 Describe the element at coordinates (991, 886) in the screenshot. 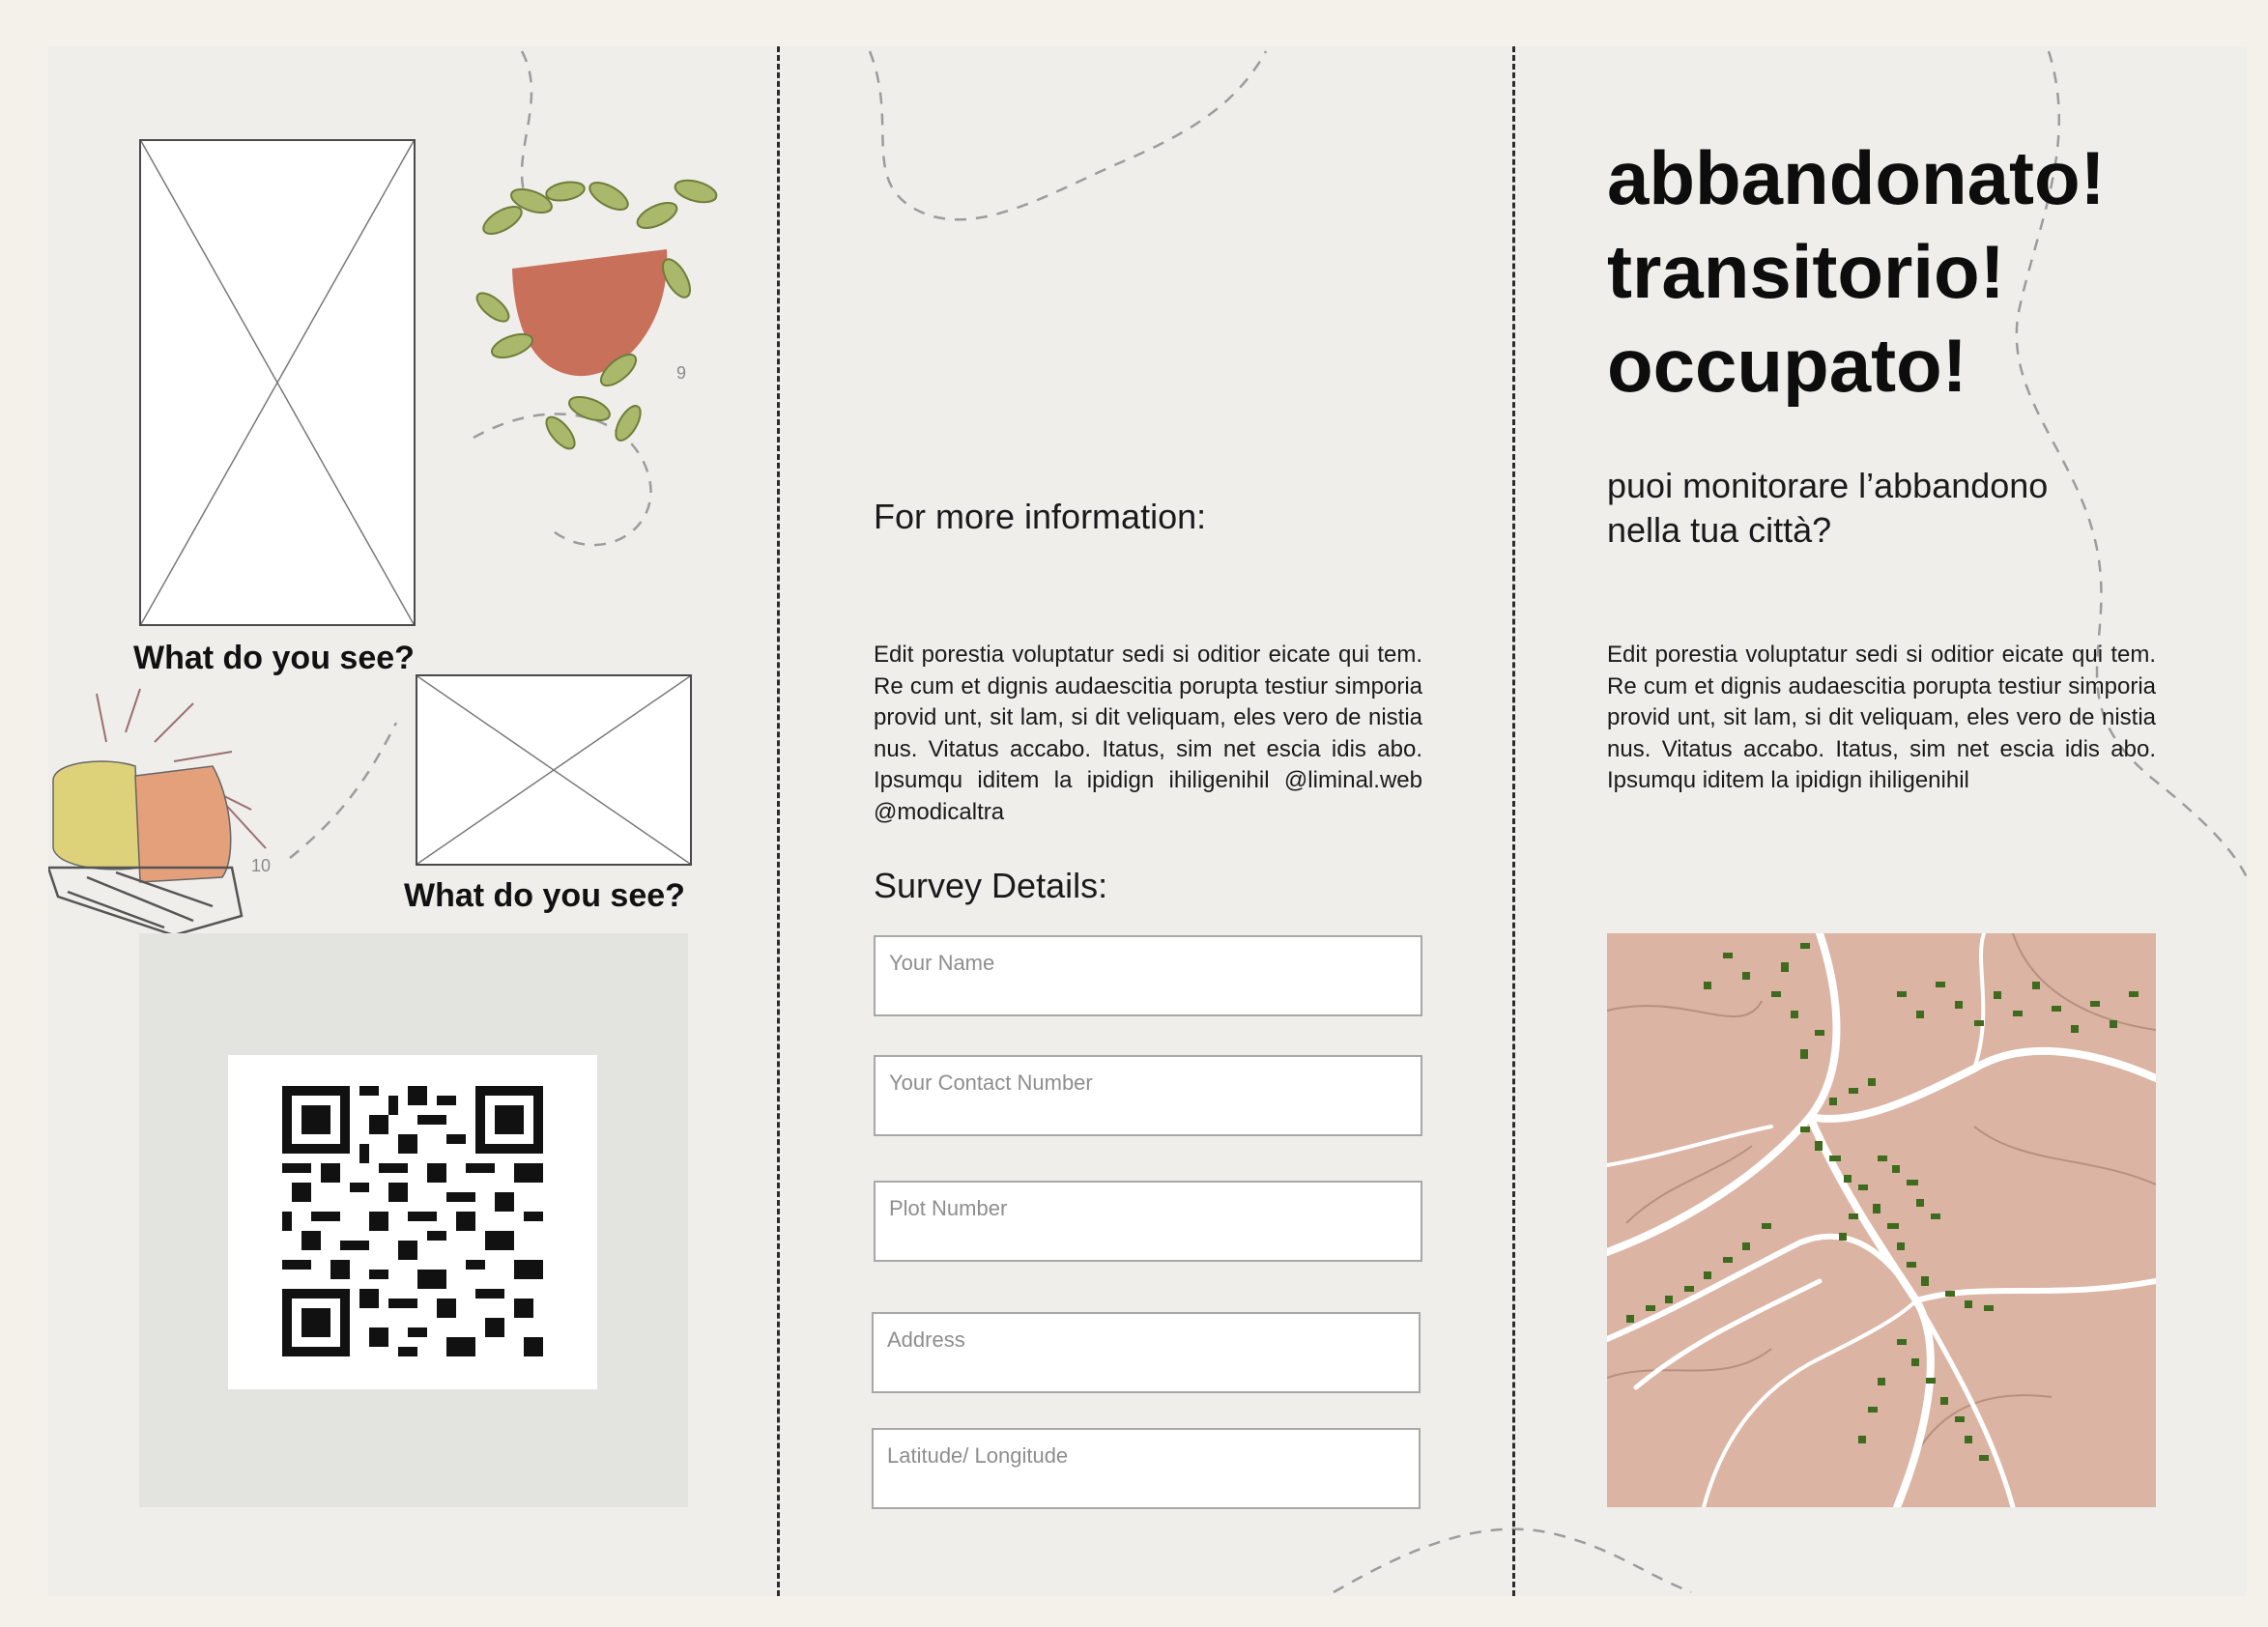

I see `survey-heading: Survey Details:` at that location.